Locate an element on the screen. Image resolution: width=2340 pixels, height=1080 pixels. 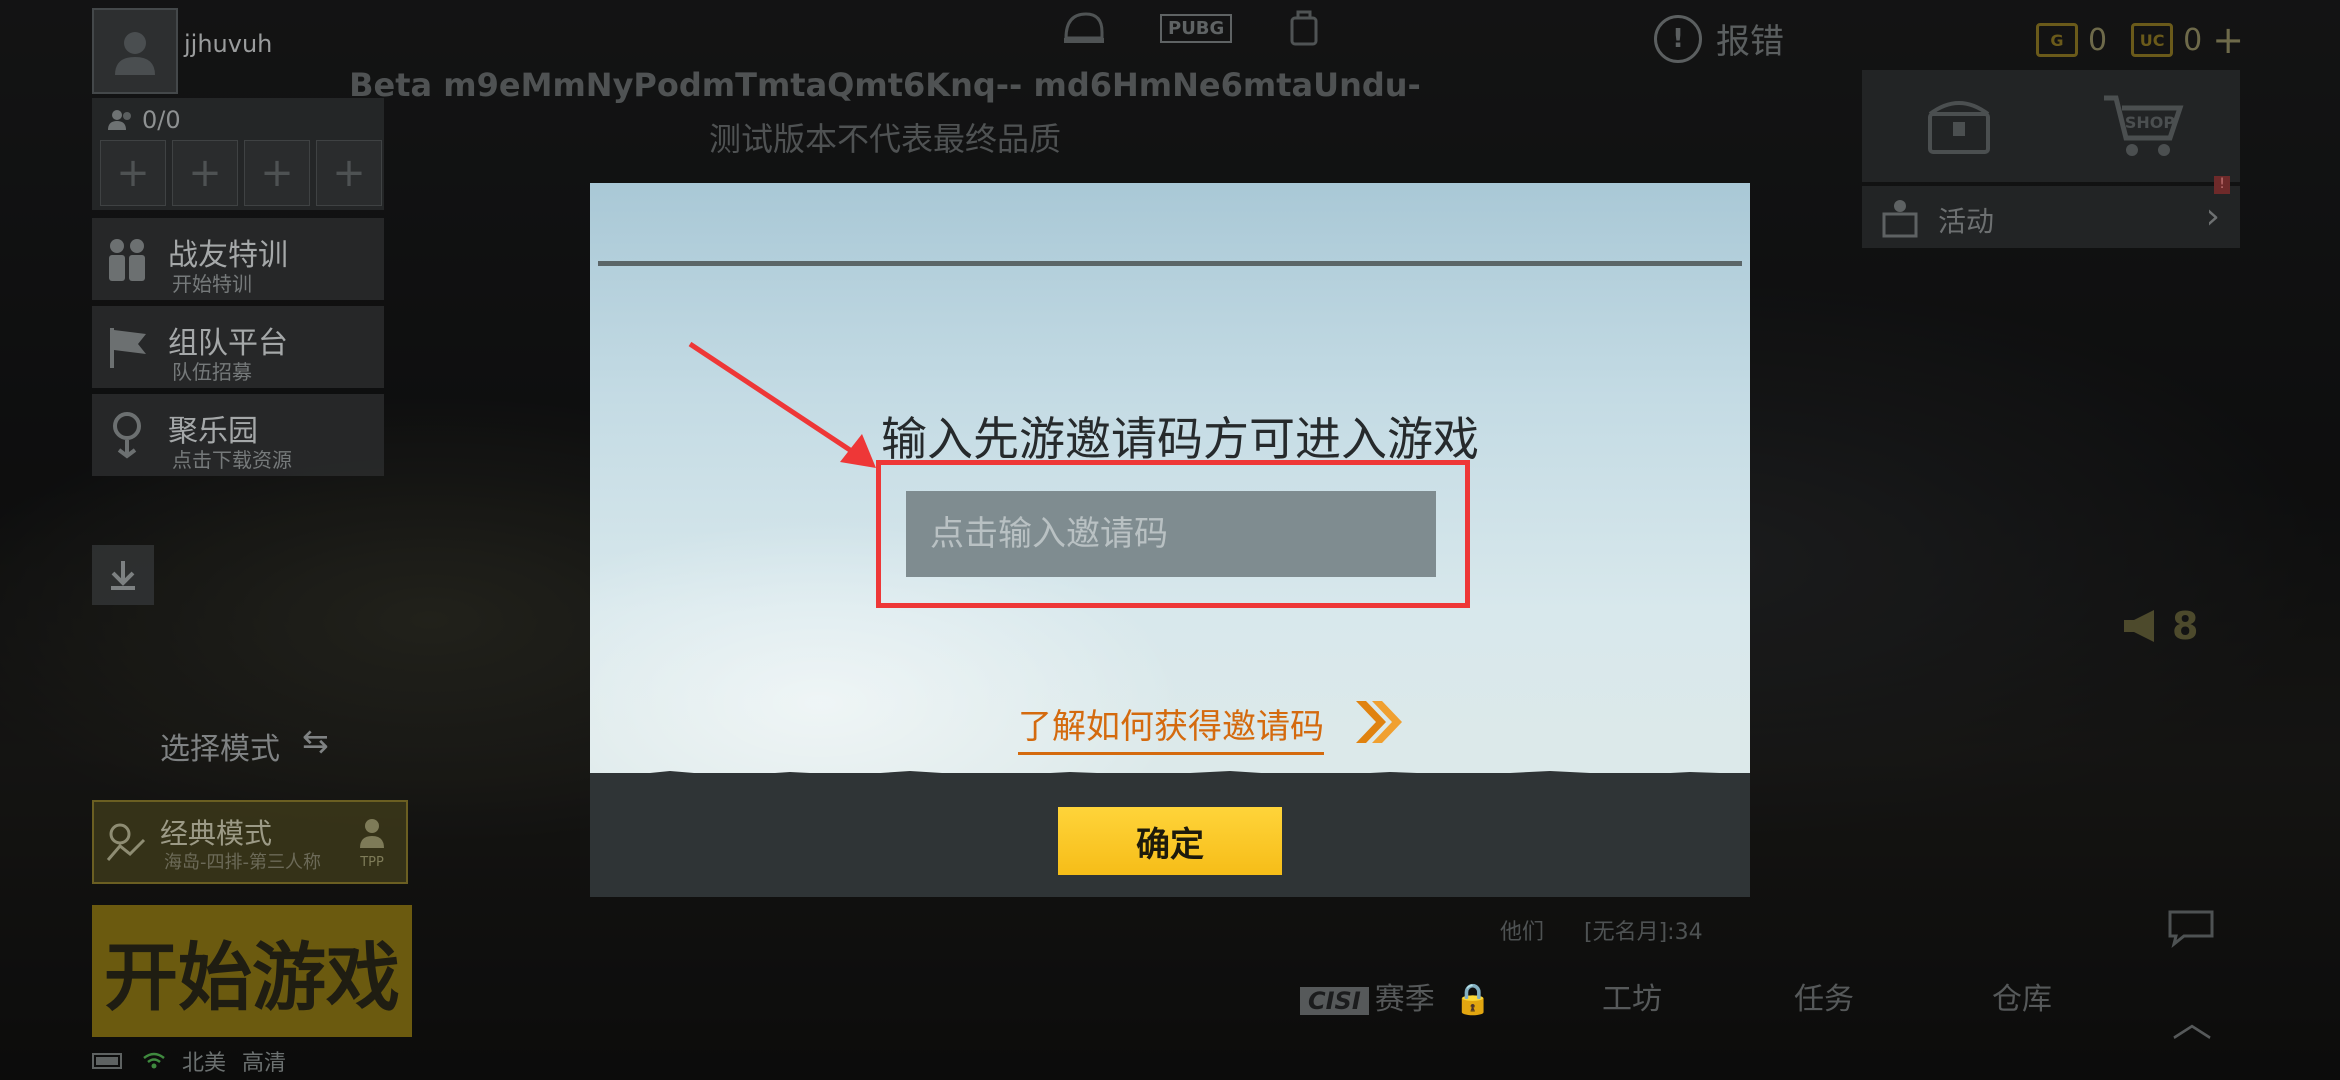
activity-label: 活动 is located at coordinates (1966, 221).